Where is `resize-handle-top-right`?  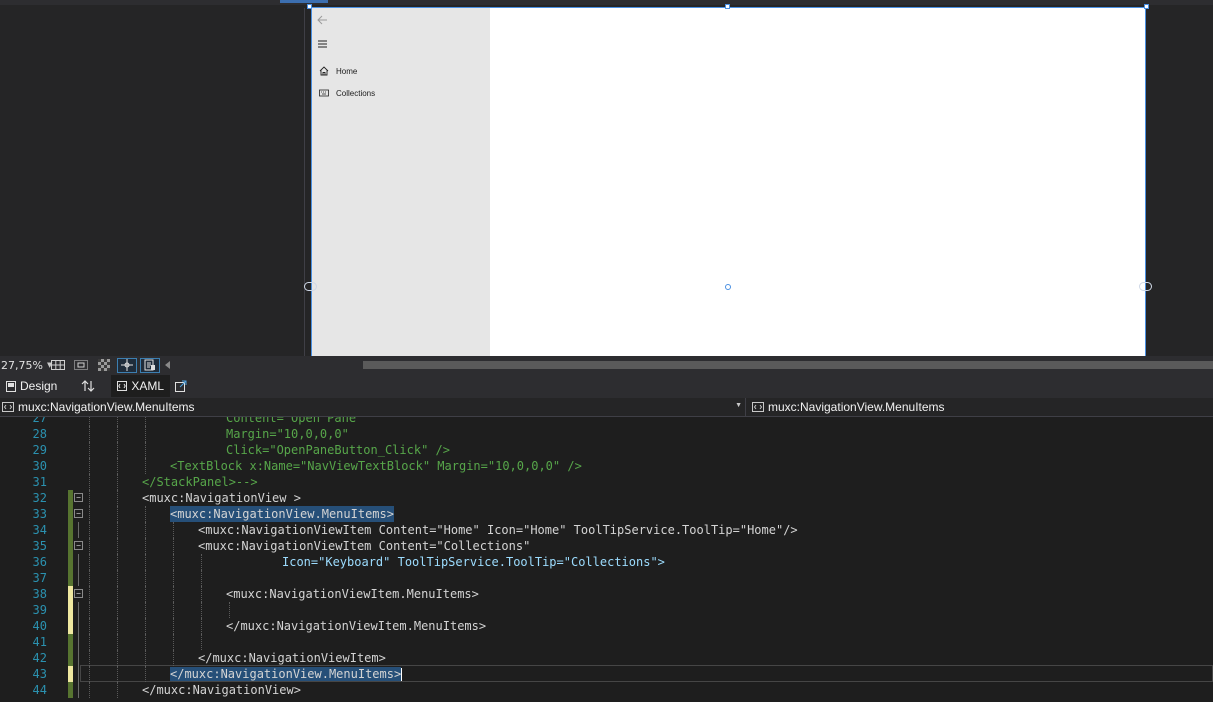 resize-handle-top-right is located at coordinates (1146, 6).